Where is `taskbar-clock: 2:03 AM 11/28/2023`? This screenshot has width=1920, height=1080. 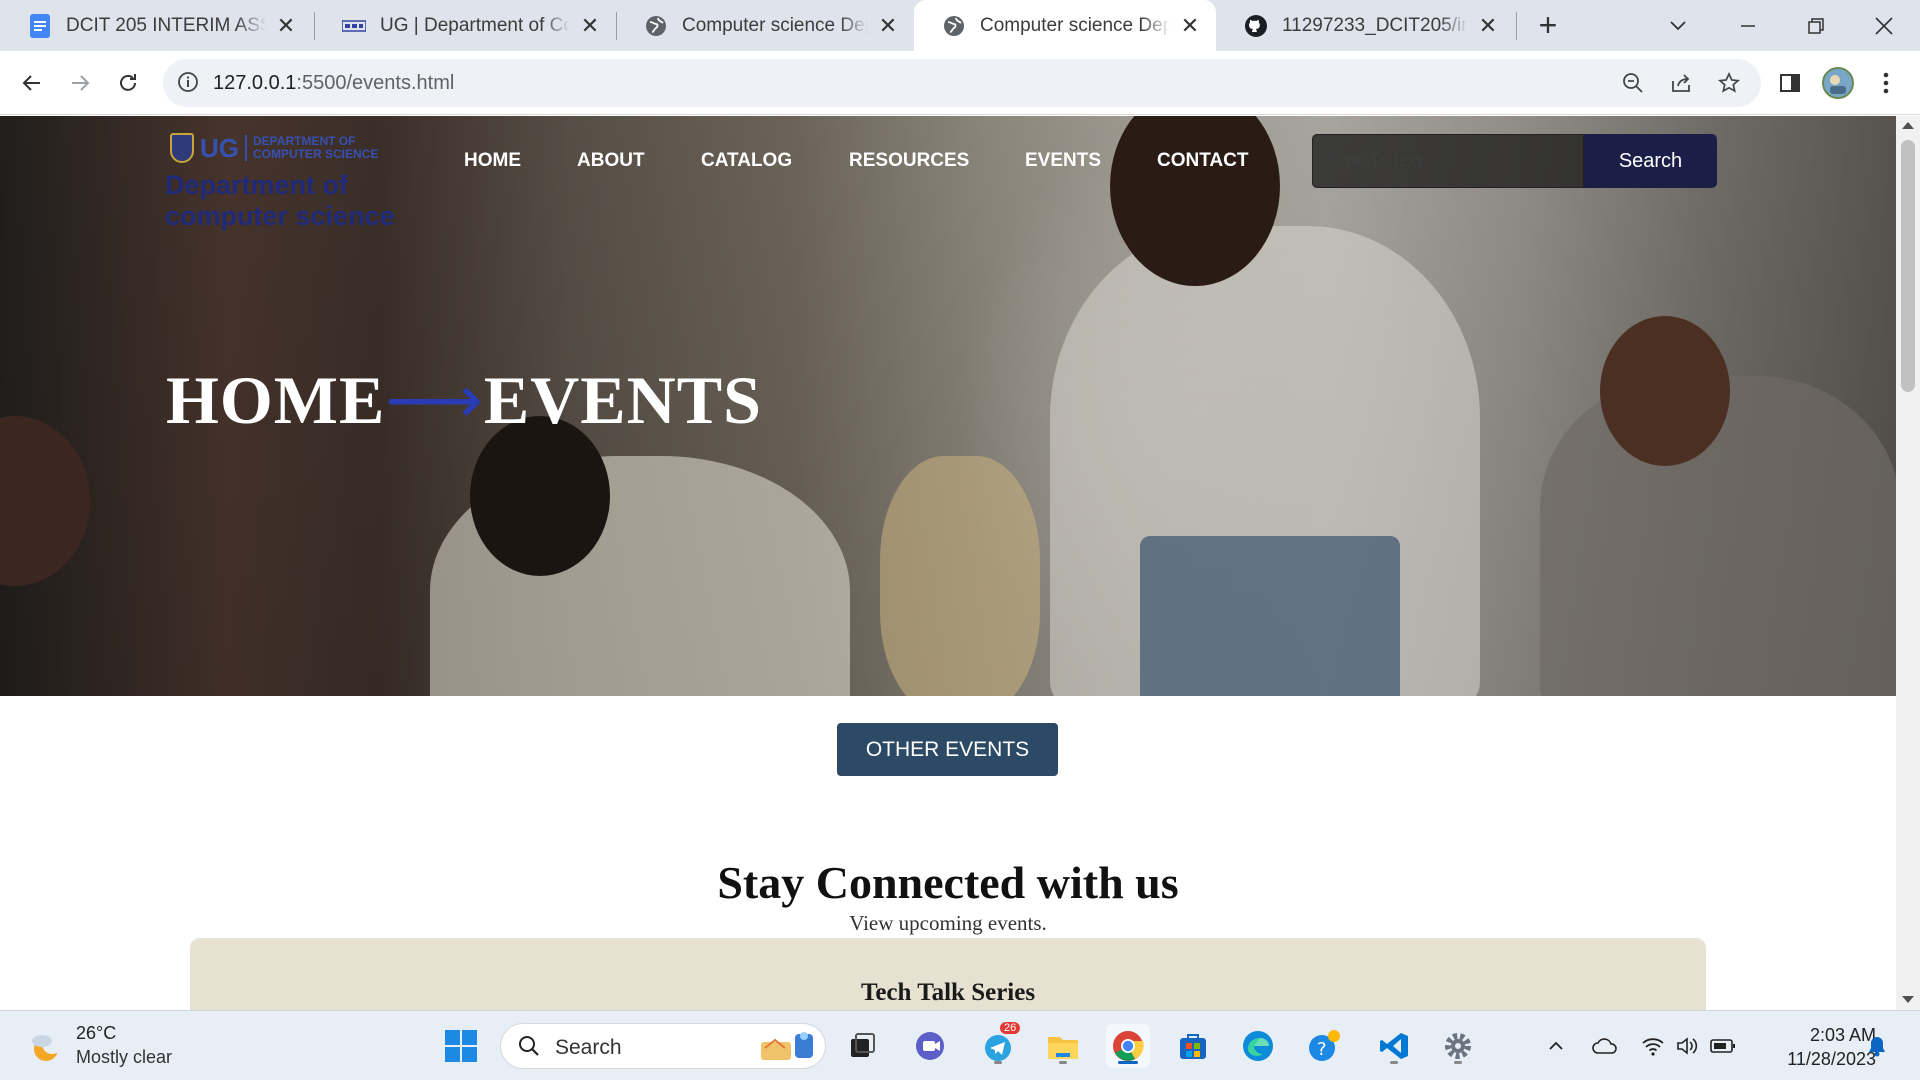
taskbar-clock: 2:03 AM 11/28/2023 is located at coordinates (1818, 1047).